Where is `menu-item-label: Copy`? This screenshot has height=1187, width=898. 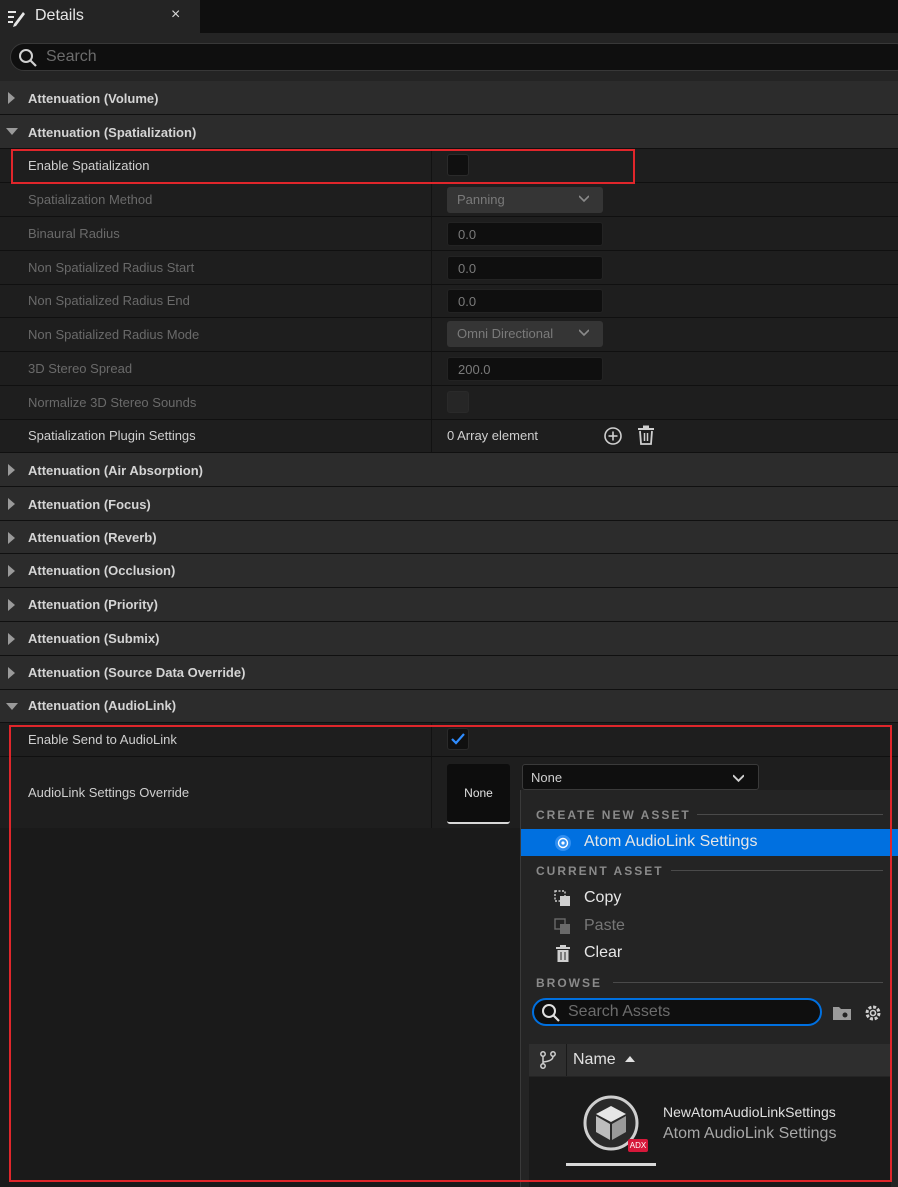 menu-item-label: Copy is located at coordinates (603, 897).